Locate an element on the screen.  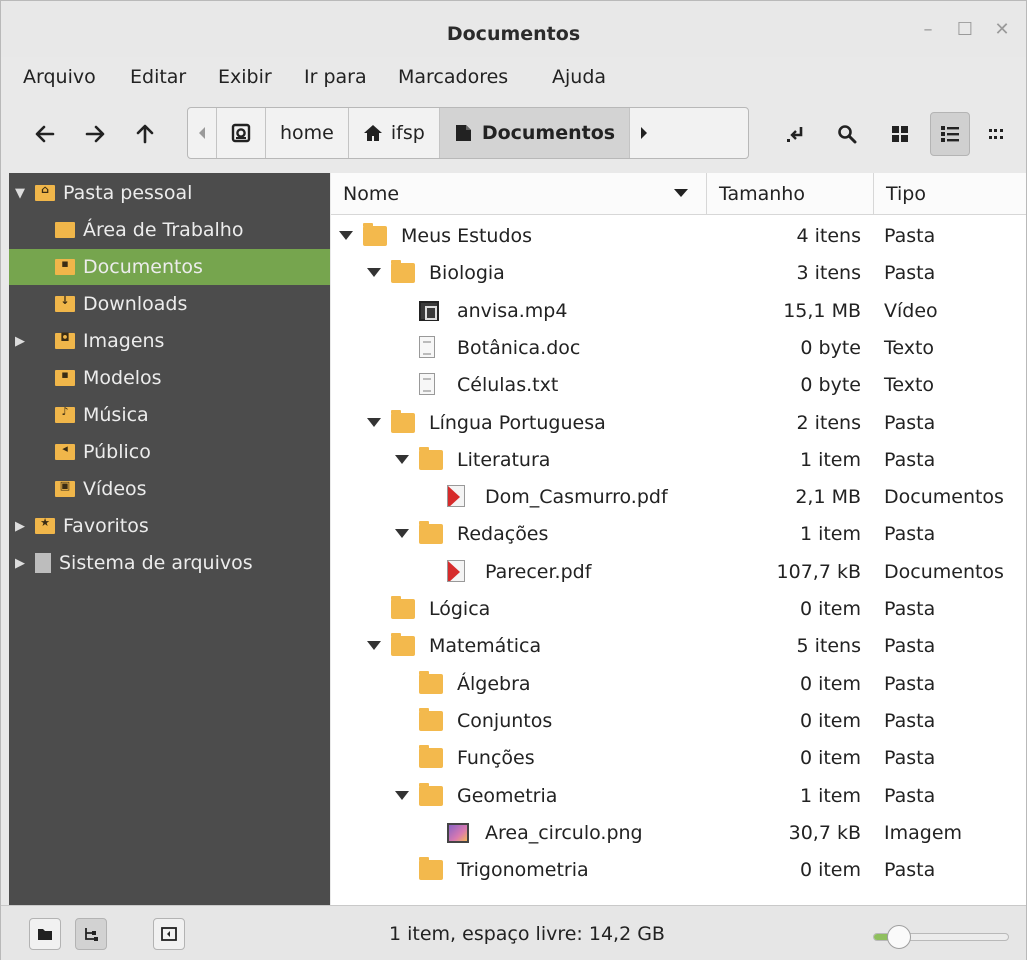
zoom-slider-handle is located at coordinates (899, 937).